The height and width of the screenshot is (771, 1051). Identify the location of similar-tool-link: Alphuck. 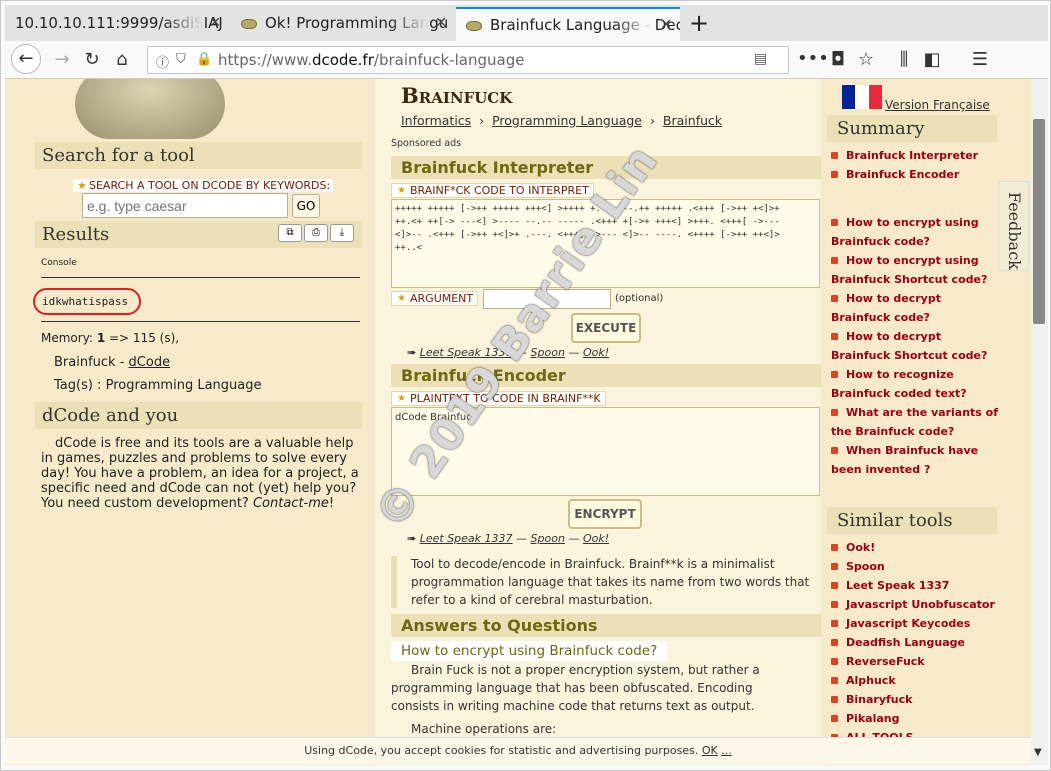
(863, 680).